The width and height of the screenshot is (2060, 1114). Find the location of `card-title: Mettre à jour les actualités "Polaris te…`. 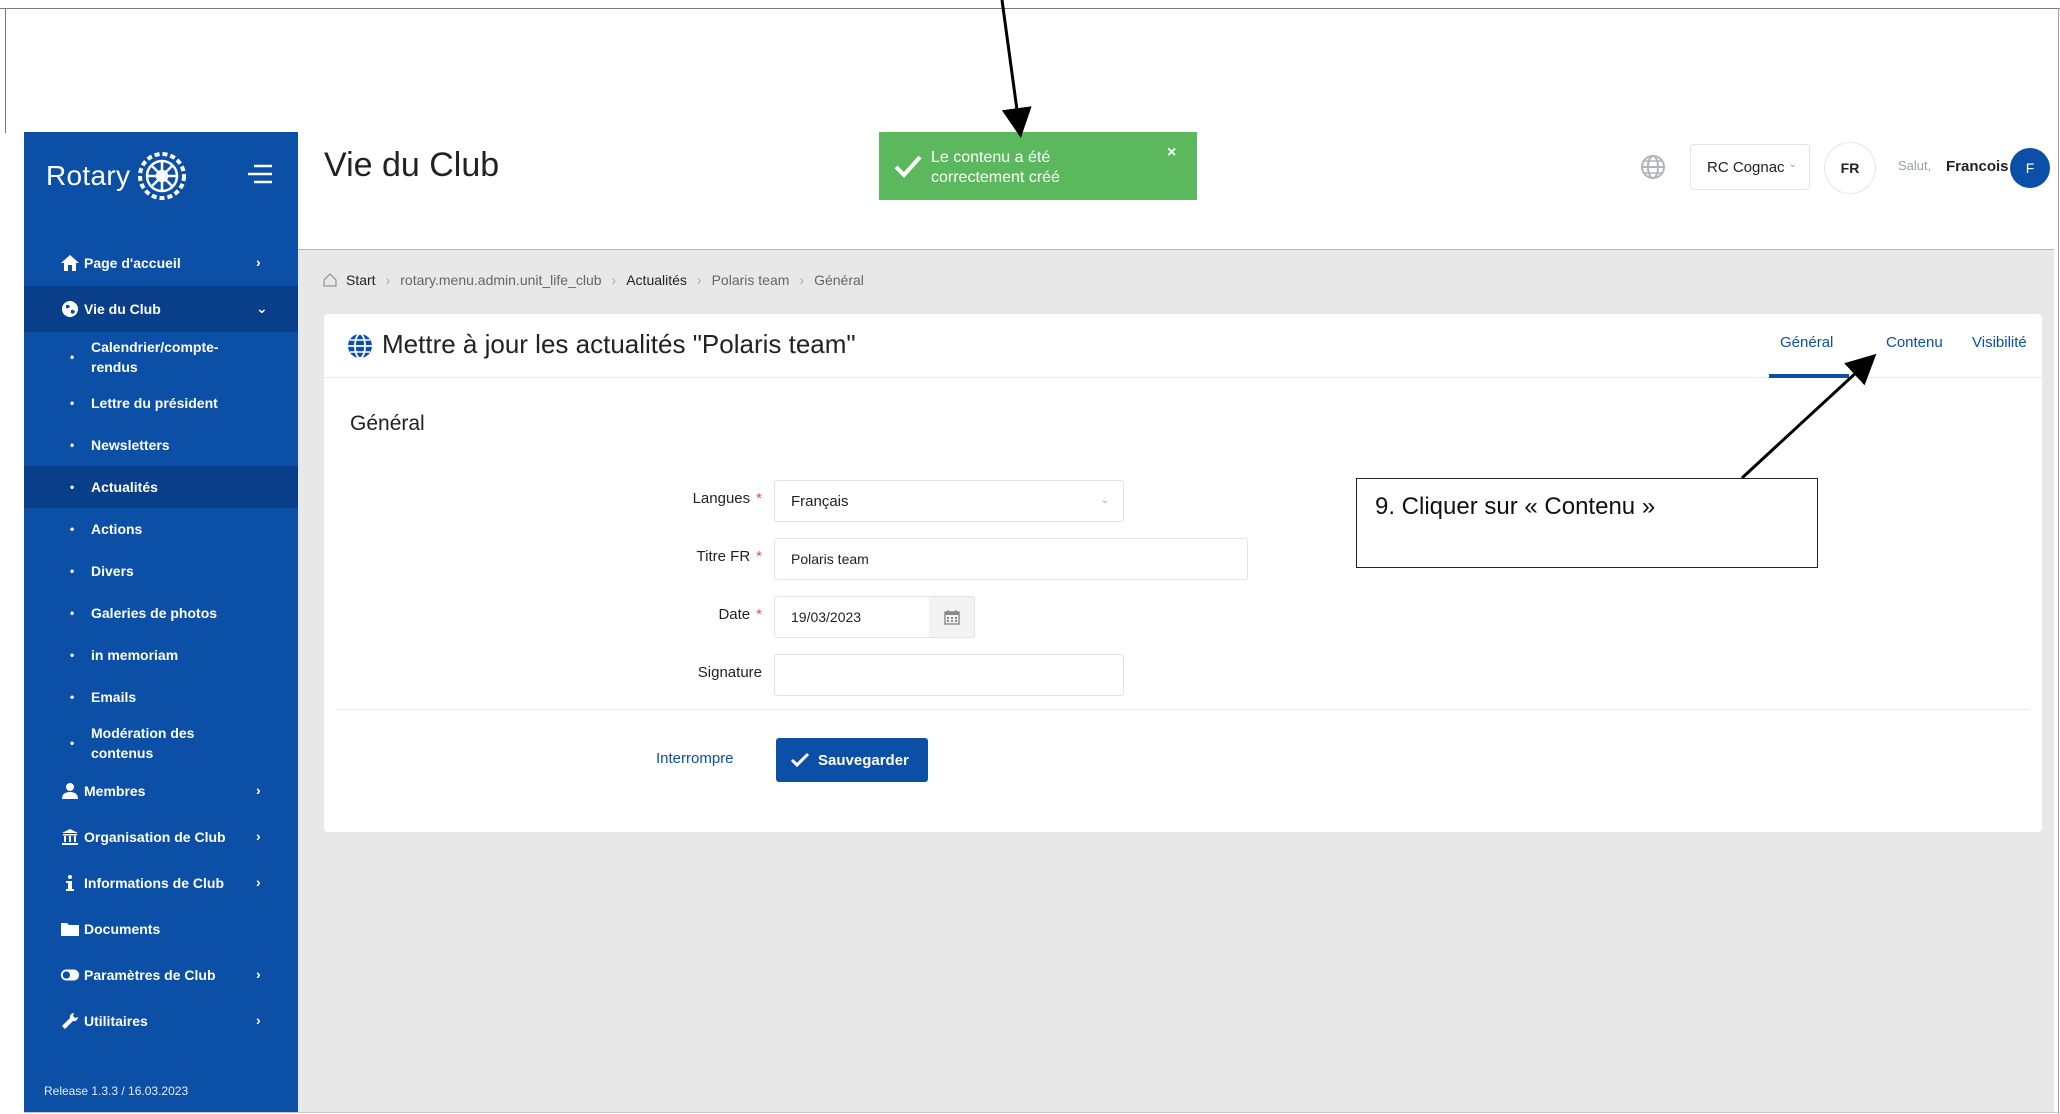

card-title: Mettre à jour les actualités "Polaris te… is located at coordinates (619, 344).